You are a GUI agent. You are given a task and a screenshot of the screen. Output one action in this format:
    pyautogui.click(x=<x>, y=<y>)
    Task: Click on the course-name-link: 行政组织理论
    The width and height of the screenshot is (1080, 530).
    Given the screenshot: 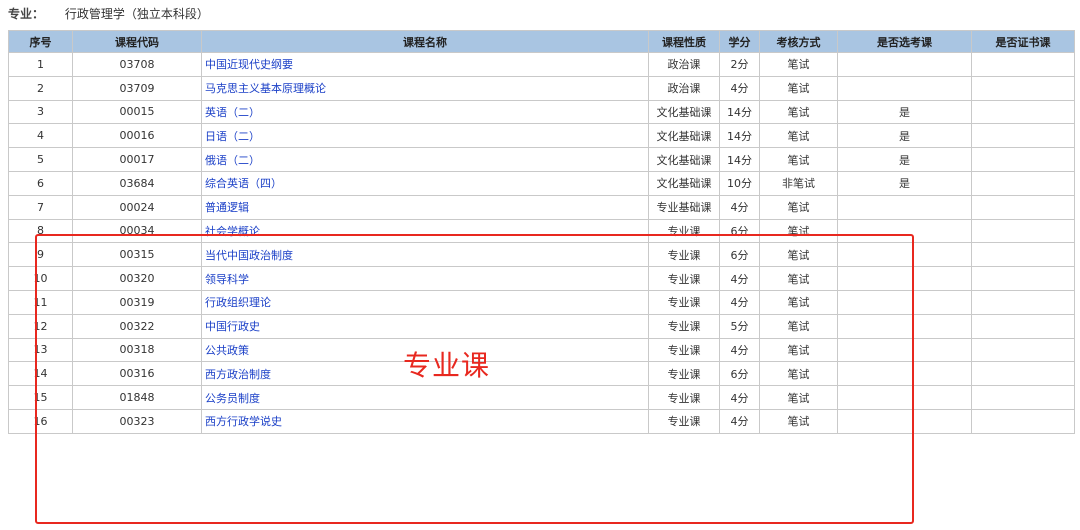 What is the action you would take?
    pyautogui.click(x=238, y=302)
    